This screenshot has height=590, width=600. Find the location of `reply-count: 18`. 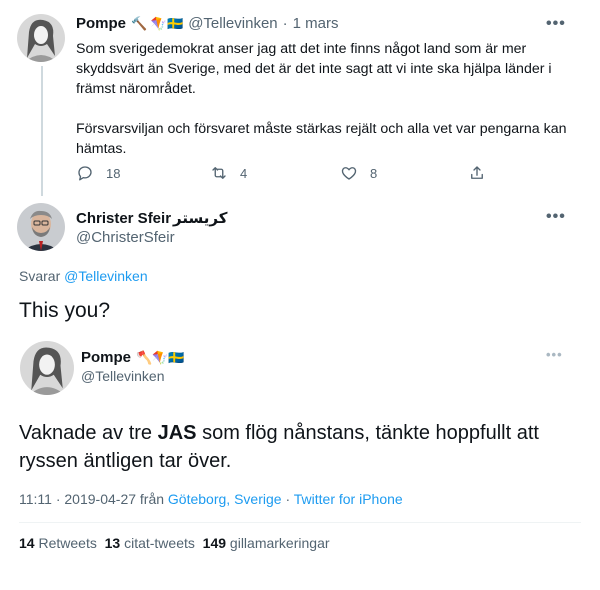

reply-count: 18 is located at coordinates (113, 173).